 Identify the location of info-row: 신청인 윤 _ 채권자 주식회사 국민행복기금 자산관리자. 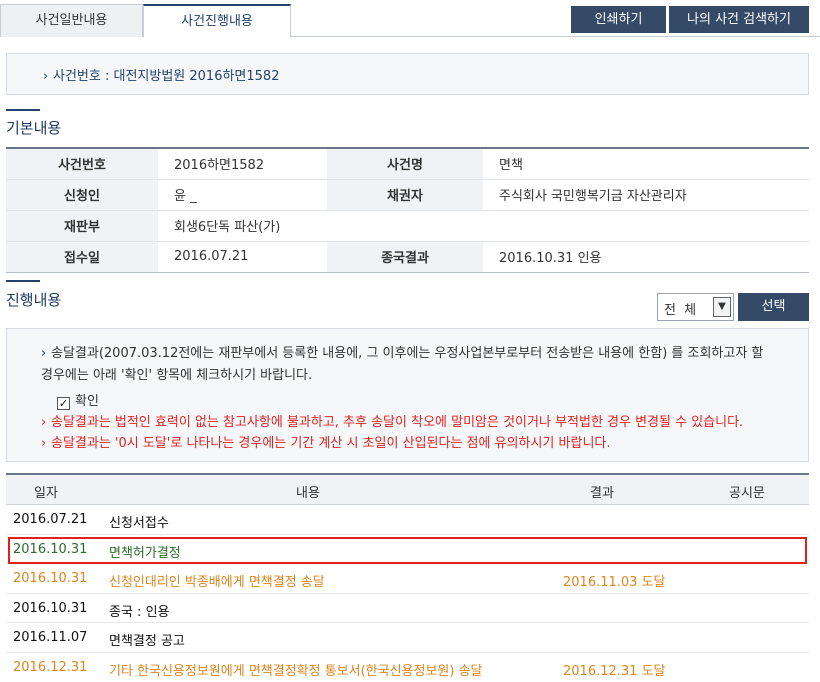
(407, 195).